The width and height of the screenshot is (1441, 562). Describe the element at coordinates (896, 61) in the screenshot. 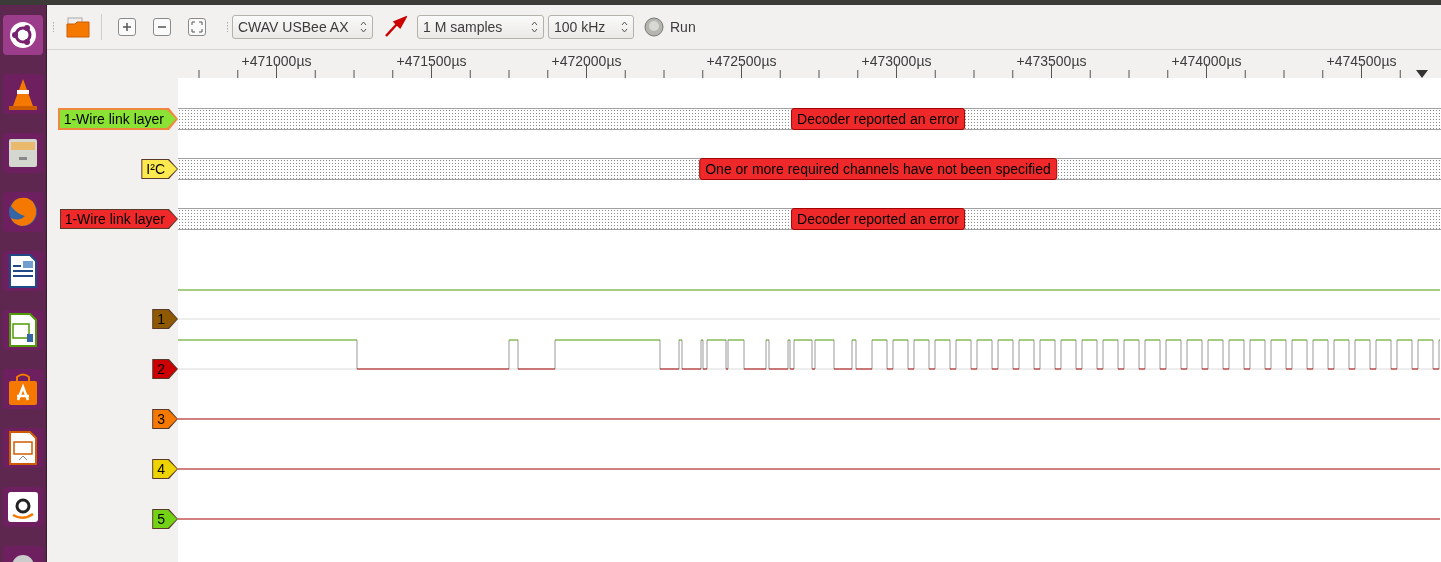

I see `ruler-label: +473000µs` at that location.